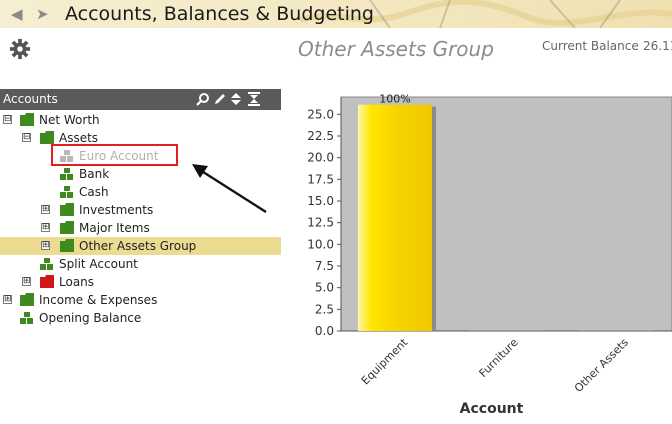 Image resolution: width=672 pixels, height=424 pixels. What do you see at coordinates (324, 309) in the screenshot?
I see `y-tick-label: 2.5` at bounding box center [324, 309].